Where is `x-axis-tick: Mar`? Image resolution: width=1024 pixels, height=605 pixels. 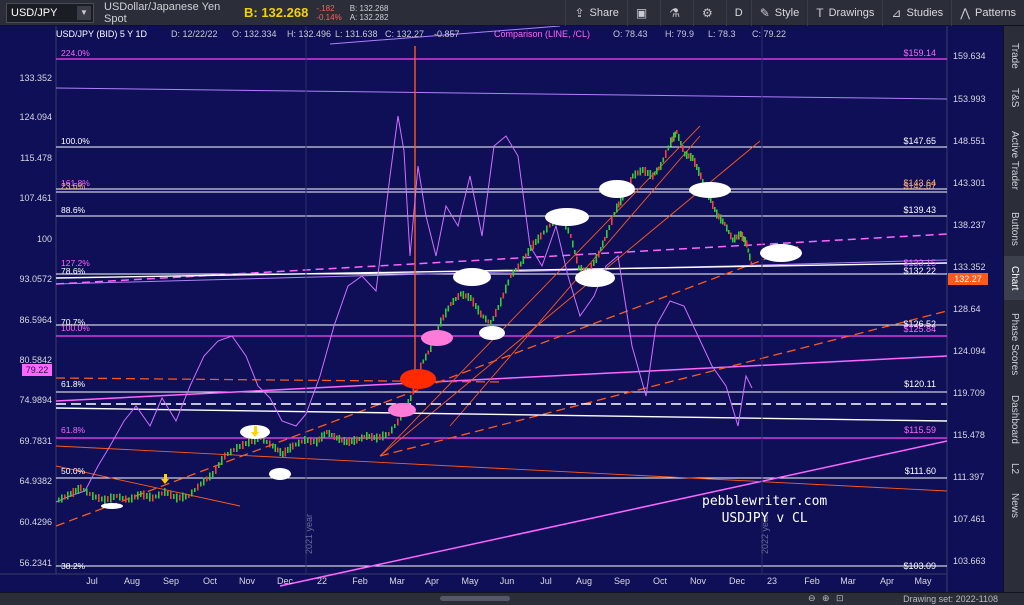 x-axis-tick: Mar is located at coordinates (848, 581).